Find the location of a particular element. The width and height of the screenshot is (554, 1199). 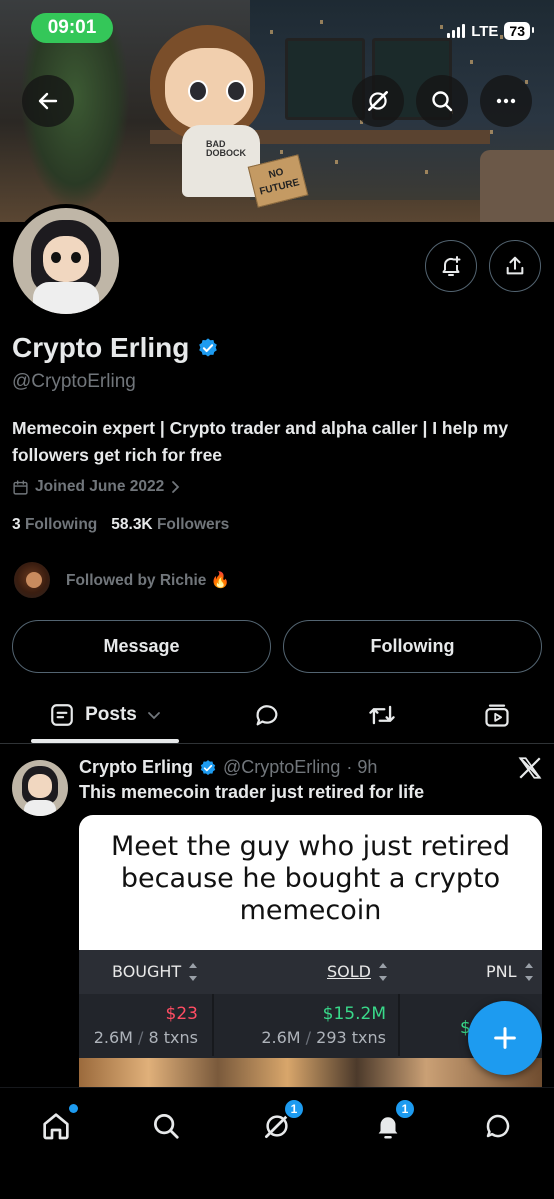

chat-bubble-icon is located at coordinates (498, 1126).